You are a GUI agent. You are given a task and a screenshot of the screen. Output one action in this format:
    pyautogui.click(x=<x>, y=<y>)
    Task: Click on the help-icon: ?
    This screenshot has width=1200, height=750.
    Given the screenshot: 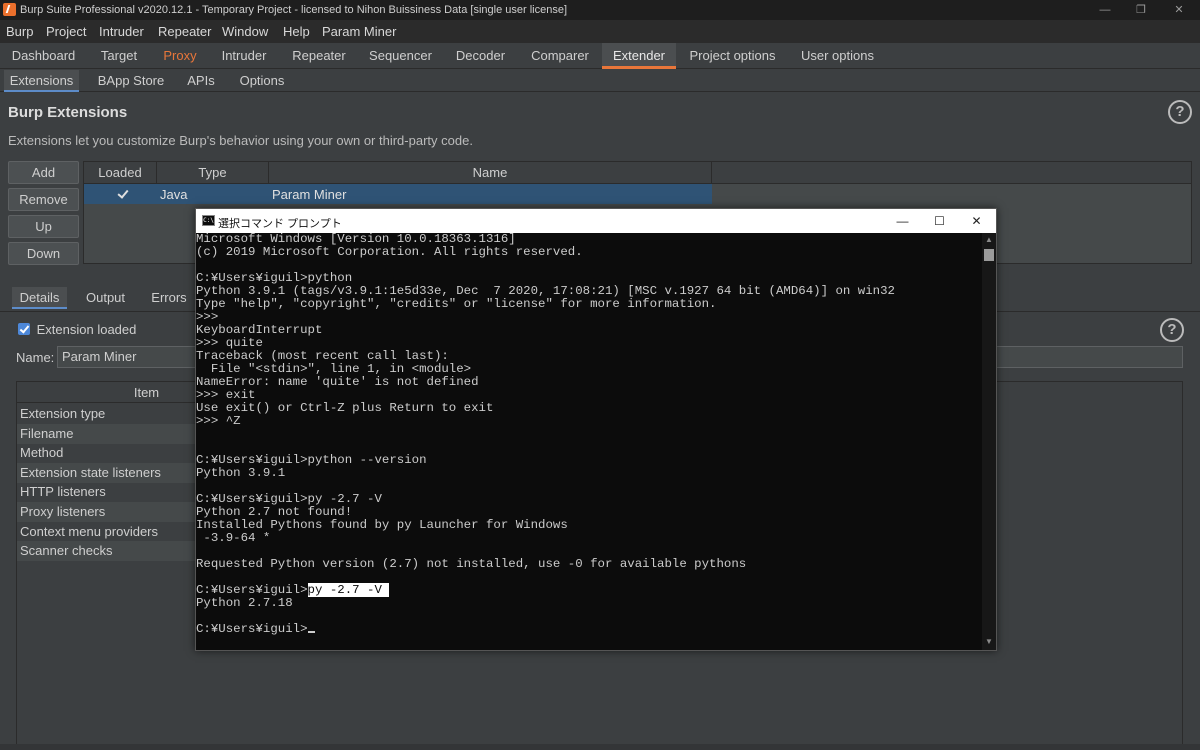 What is the action you would take?
    pyautogui.click(x=1180, y=112)
    